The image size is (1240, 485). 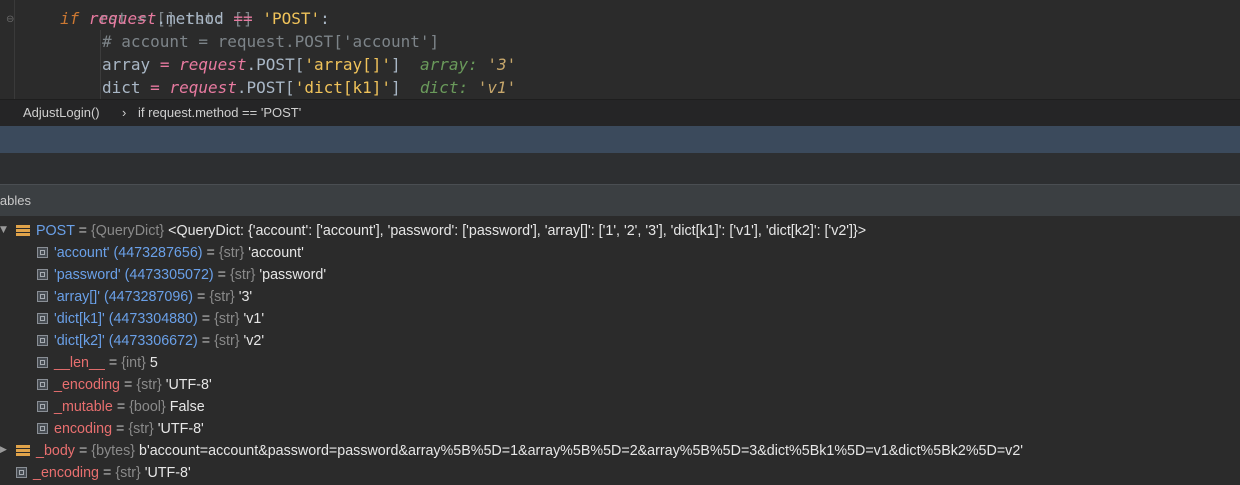 What do you see at coordinates (150, 341) in the screenshot?
I see `tree-row: 'dict[k2]' (4473306672) = {str} 'v2'` at bounding box center [150, 341].